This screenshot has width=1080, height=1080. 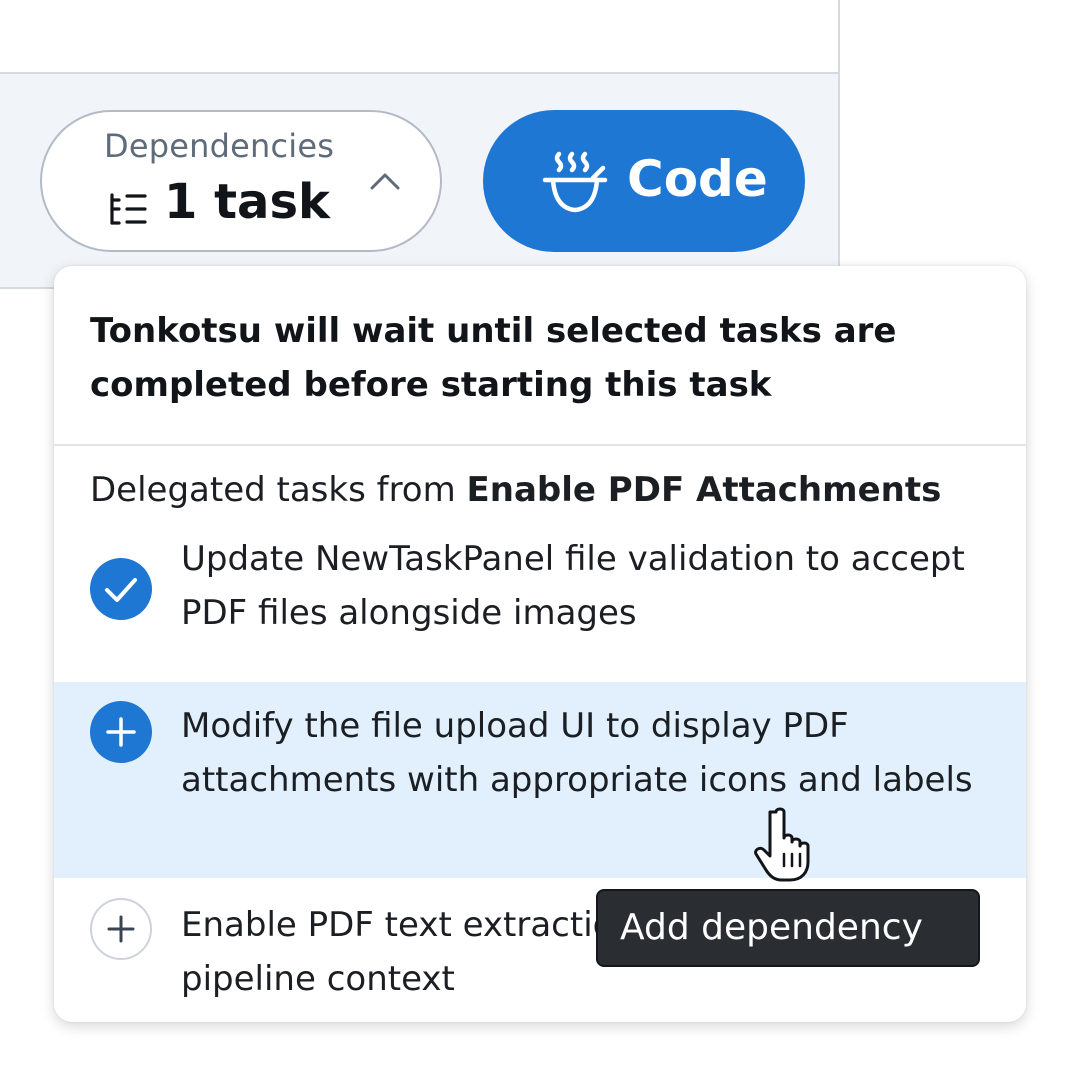 What do you see at coordinates (704, 490) in the screenshot?
I see `section-source-task: Enable PDF Attachments` at bounding box center [704, 490].